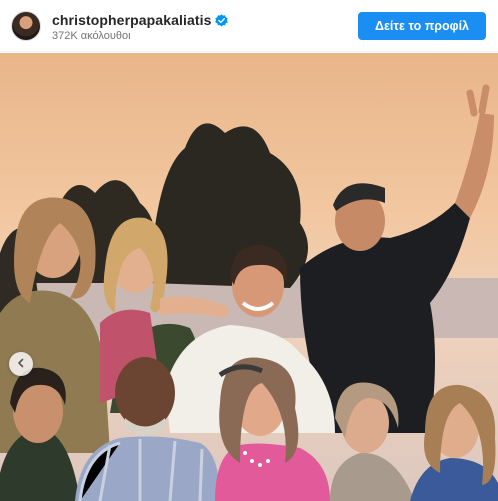 The width and height of the screenshot is (498, 501). Describe the element at coordinates (91, 36) in the screenshot. I see `followers-count: 372K ακόλουθοι` at that location.